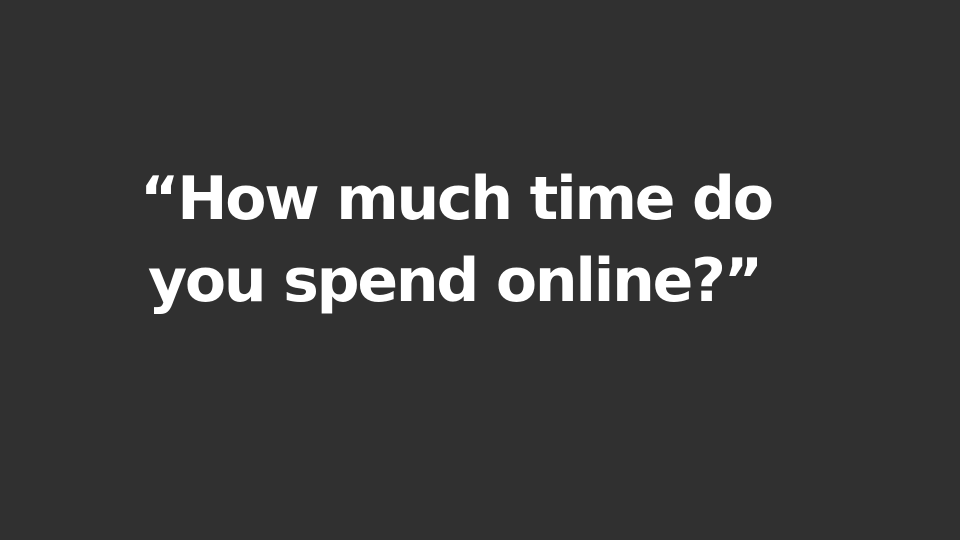 The height and width of the screenshot is (540, 960). What do you see at coordinates (455, 281) in the screenshot?
I see `quote-line-2: you spend online?”` at bounding box center [455, 281].